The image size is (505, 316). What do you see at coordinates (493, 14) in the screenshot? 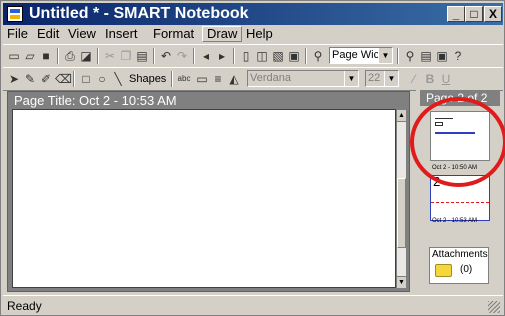
I see `close-button: X` at bounding box center [493, 14].